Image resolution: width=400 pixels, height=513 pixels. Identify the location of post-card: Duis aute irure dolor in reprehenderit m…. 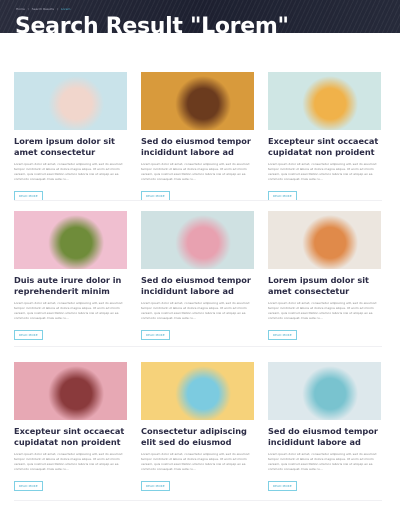
(70, 275).